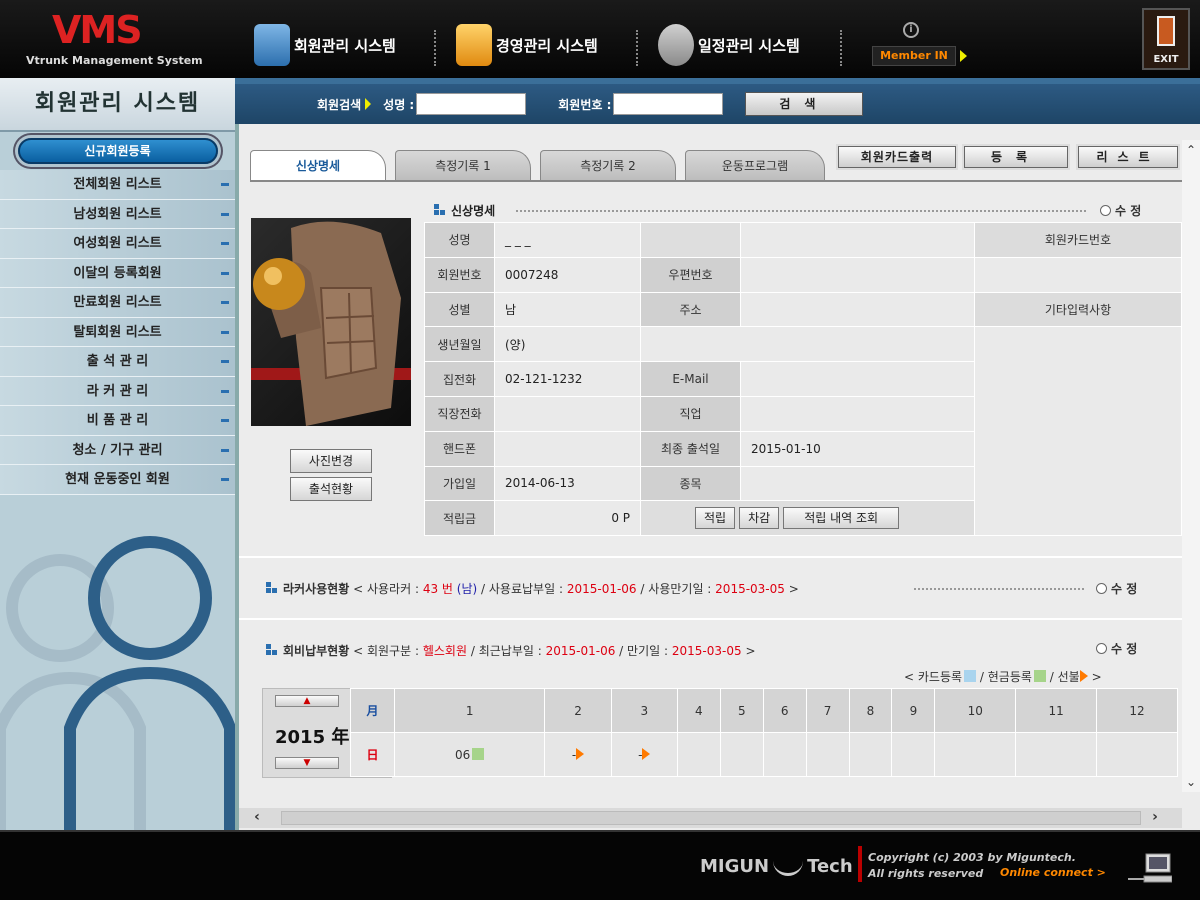 The width and height of the screenshot is (1200, 900). What do you see at coordinates (547, 45) in the screenshot?
I see `nav-business-system-label: 경영관리 시스템` at bounding box center [547, 45].